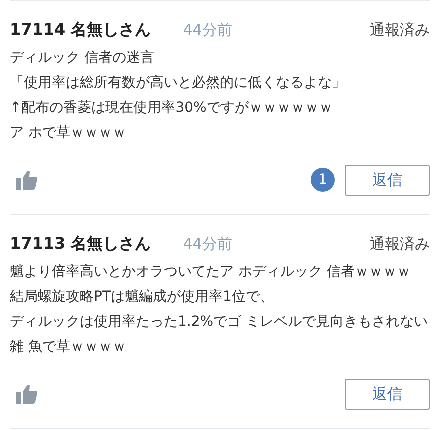 The image size is (440, 430). Describe the element at coordinates (81, 30) in the screenshot. I see `post-author: 17114 名無しさん` at that location.